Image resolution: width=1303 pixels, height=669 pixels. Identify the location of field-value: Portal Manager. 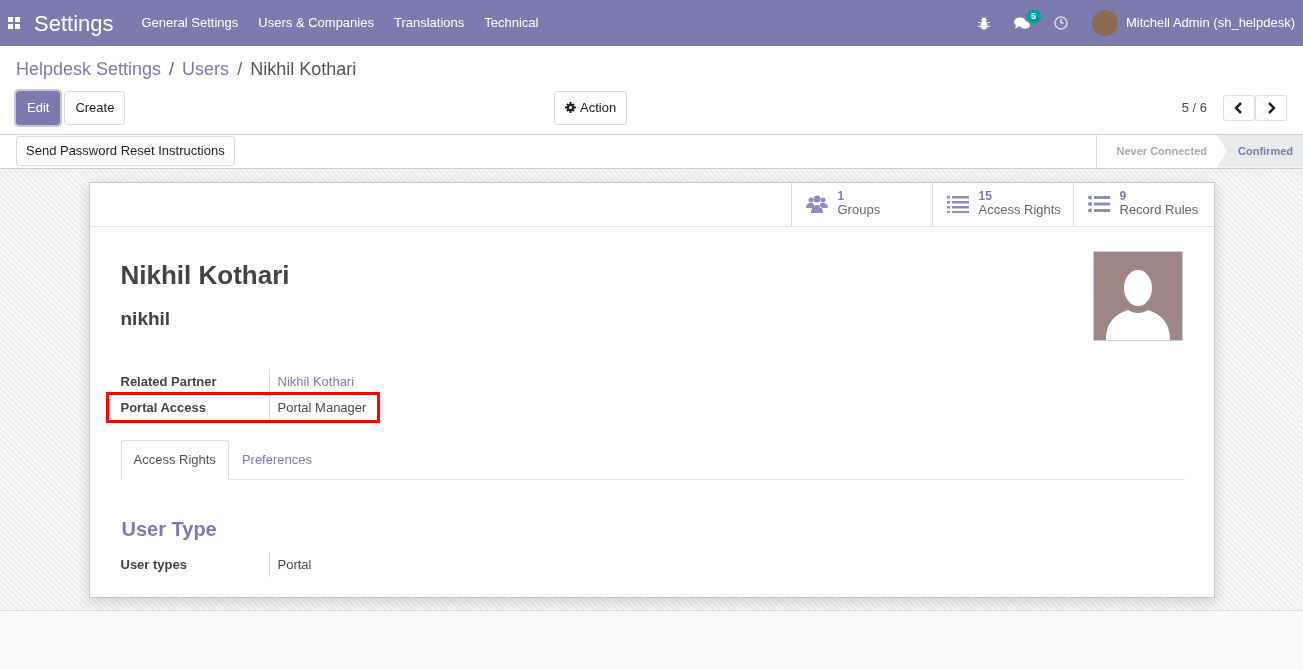
(321, 407).